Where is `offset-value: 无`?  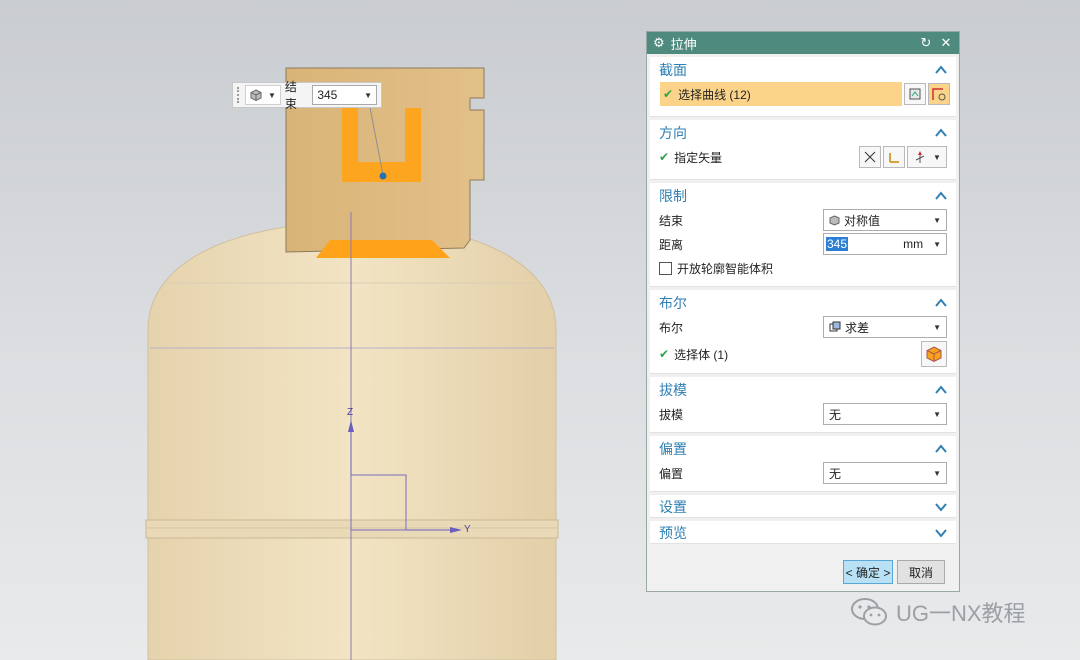 offset-value: 无 is located at coordinates (835, 473).